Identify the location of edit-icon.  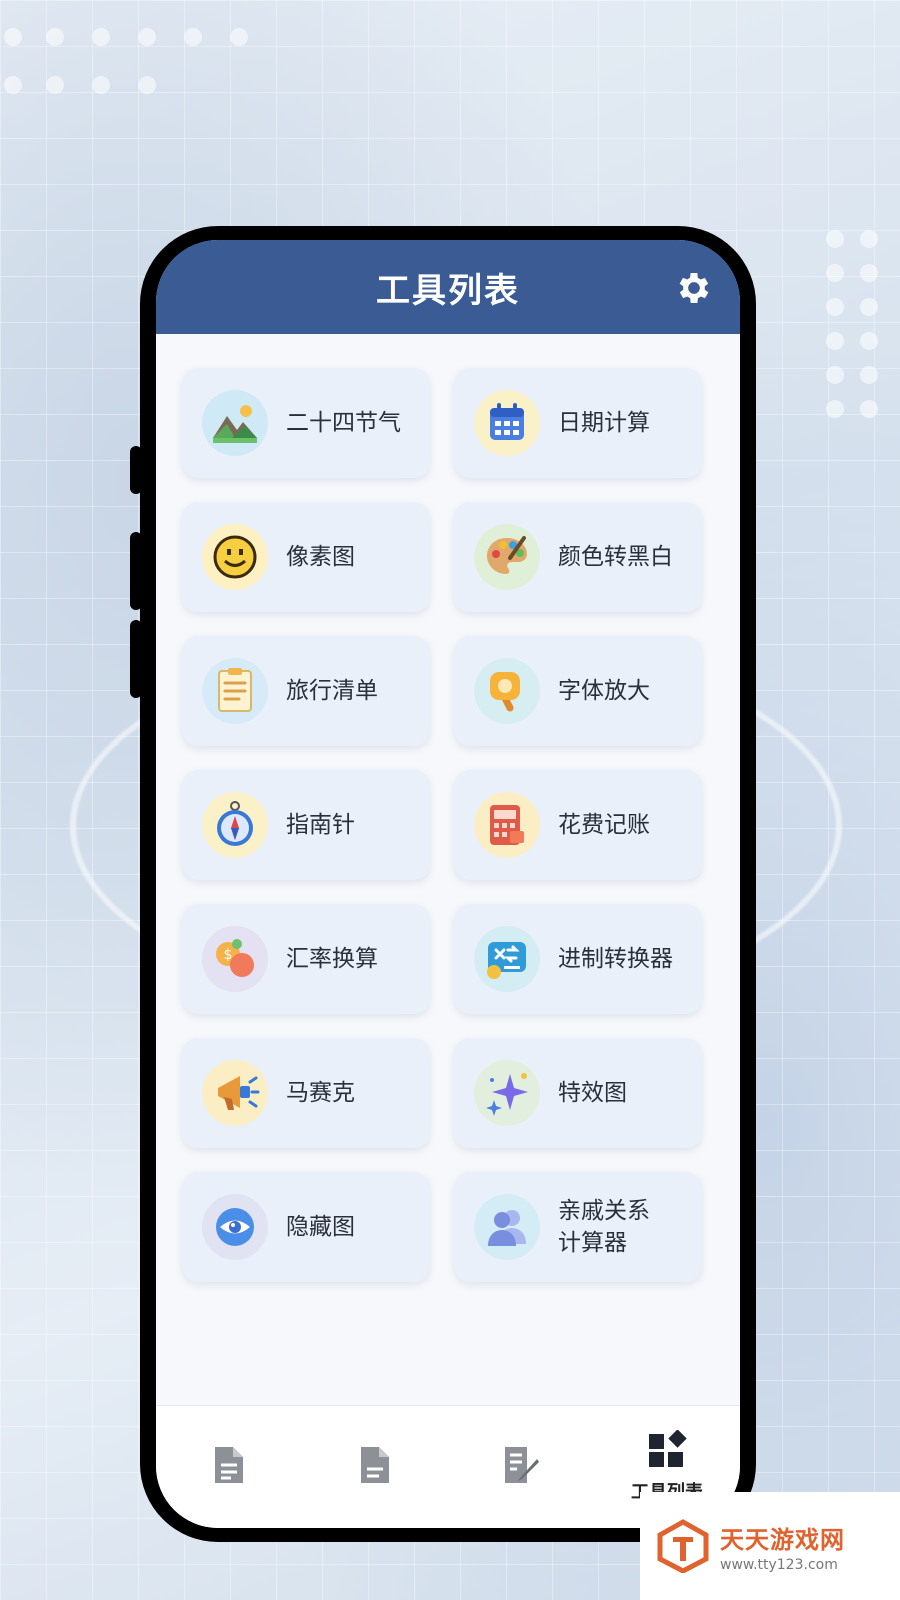
(521, 1467).